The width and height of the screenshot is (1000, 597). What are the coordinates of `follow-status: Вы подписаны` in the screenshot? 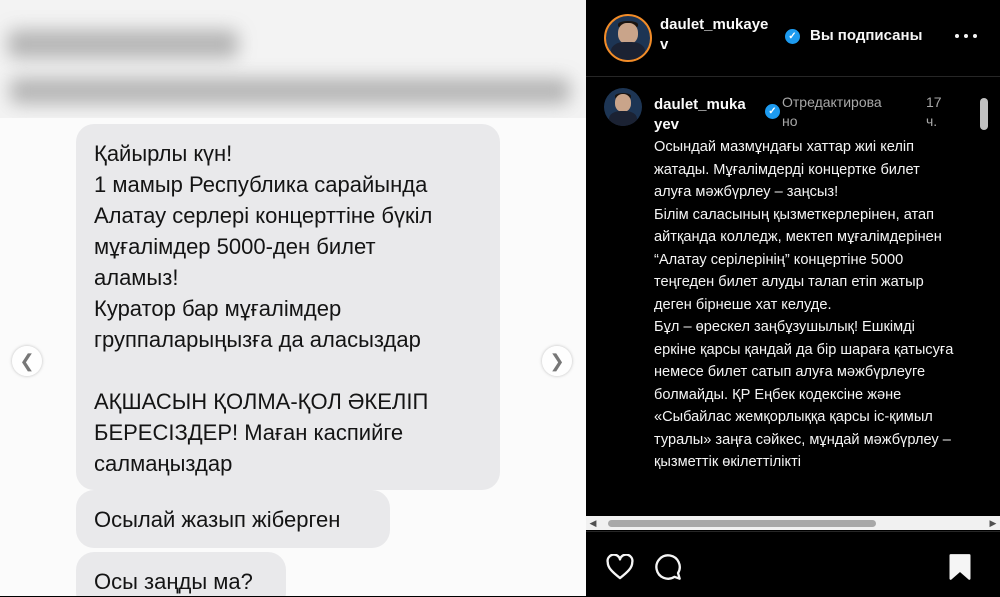 It's located at (866, 35).